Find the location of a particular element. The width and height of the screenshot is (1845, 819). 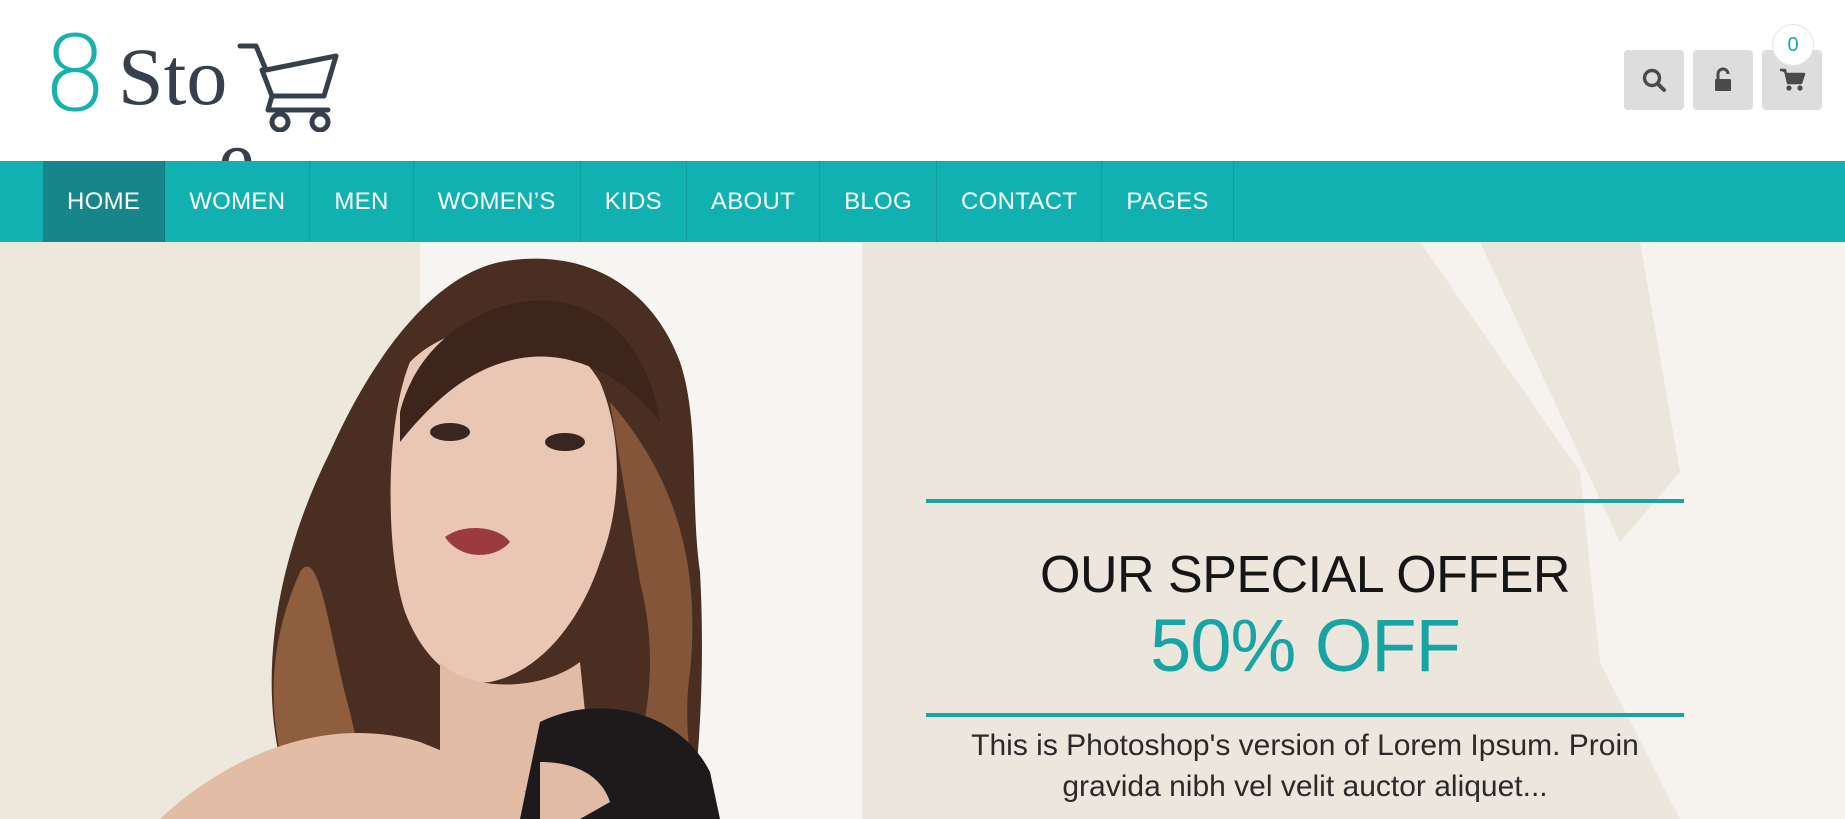

offer-discount: 50% OFF is located at coordinates (1305, 645).